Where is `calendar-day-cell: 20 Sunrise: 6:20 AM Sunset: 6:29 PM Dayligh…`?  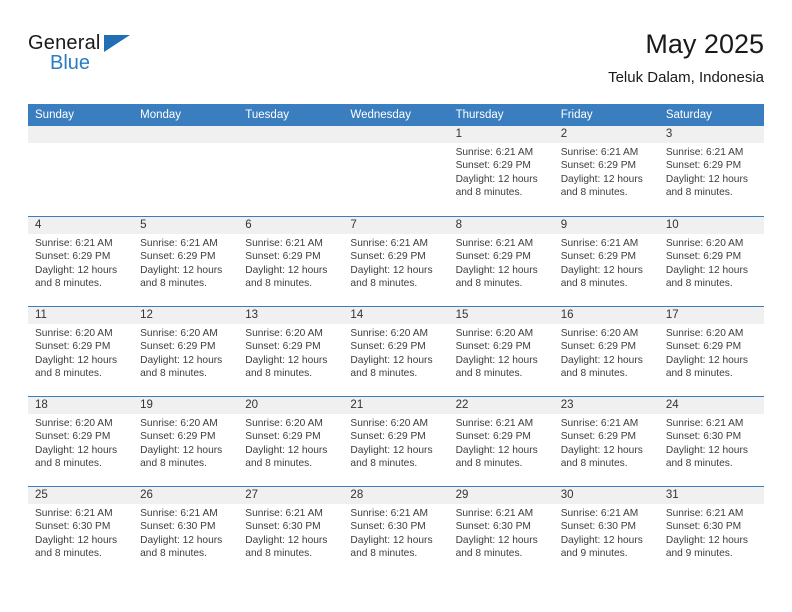 calendar-day-cell: 20 Sunrise: 6:20 AM Sunset: 6:29 PM Dayligh… is located at coordinates (291, 441).